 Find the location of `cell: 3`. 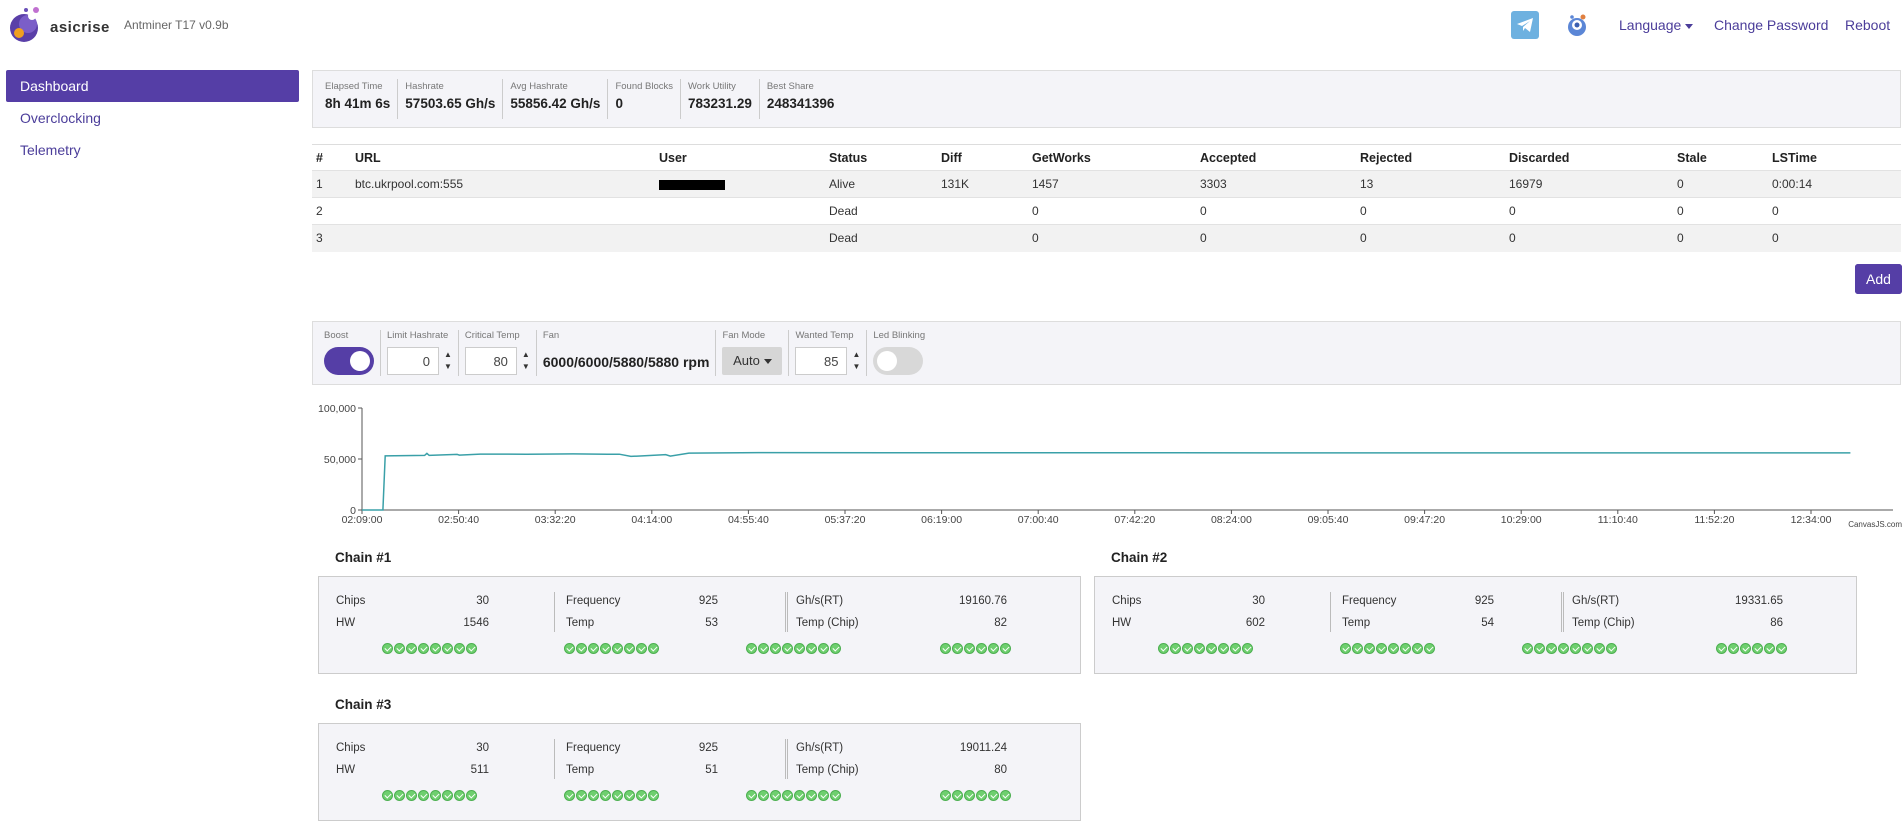

cell: 3 is located at coordinates (331, 238).